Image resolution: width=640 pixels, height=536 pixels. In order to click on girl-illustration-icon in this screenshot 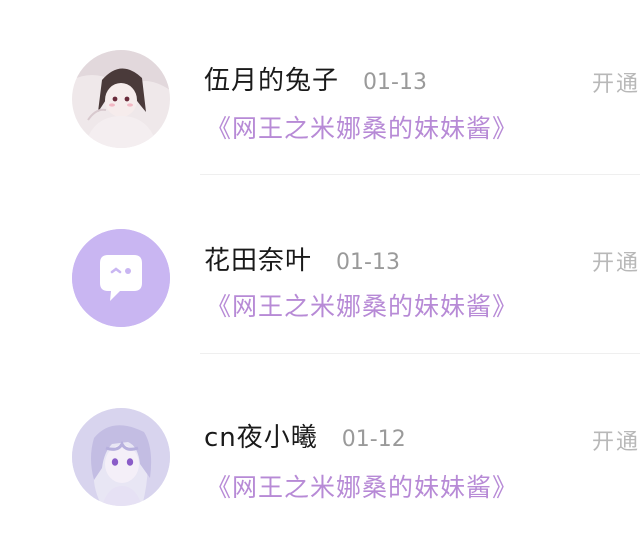, I will do `click(121, 99)`.